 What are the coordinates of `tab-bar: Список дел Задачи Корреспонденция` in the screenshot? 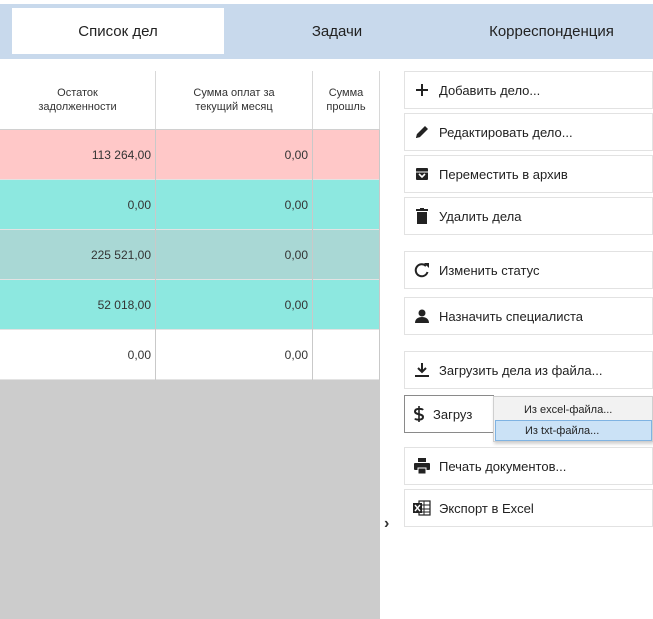 It's located at (326, 31).